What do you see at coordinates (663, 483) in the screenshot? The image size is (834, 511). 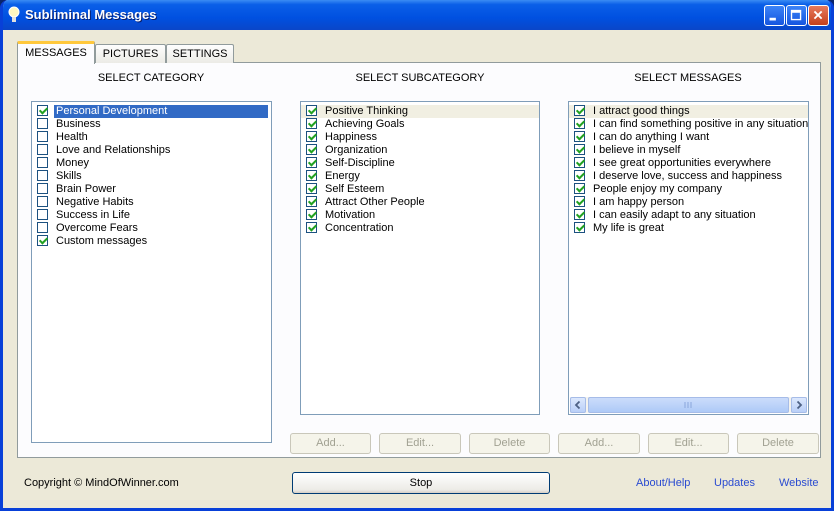 I see `about-help-link: About/Help` at bounding box center [663, 483].